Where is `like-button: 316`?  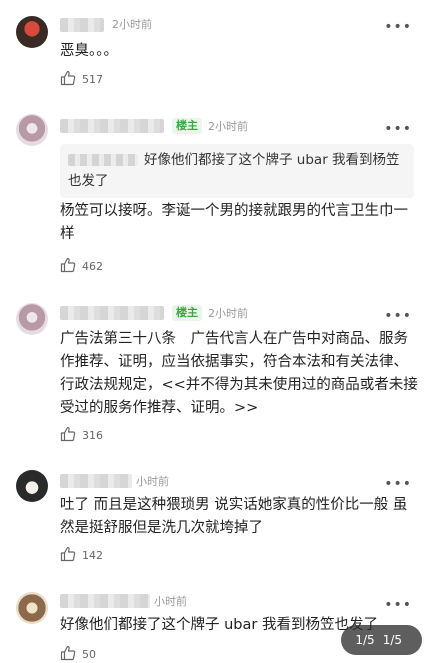 like-button: 316 is located at coordinates (81, 435).